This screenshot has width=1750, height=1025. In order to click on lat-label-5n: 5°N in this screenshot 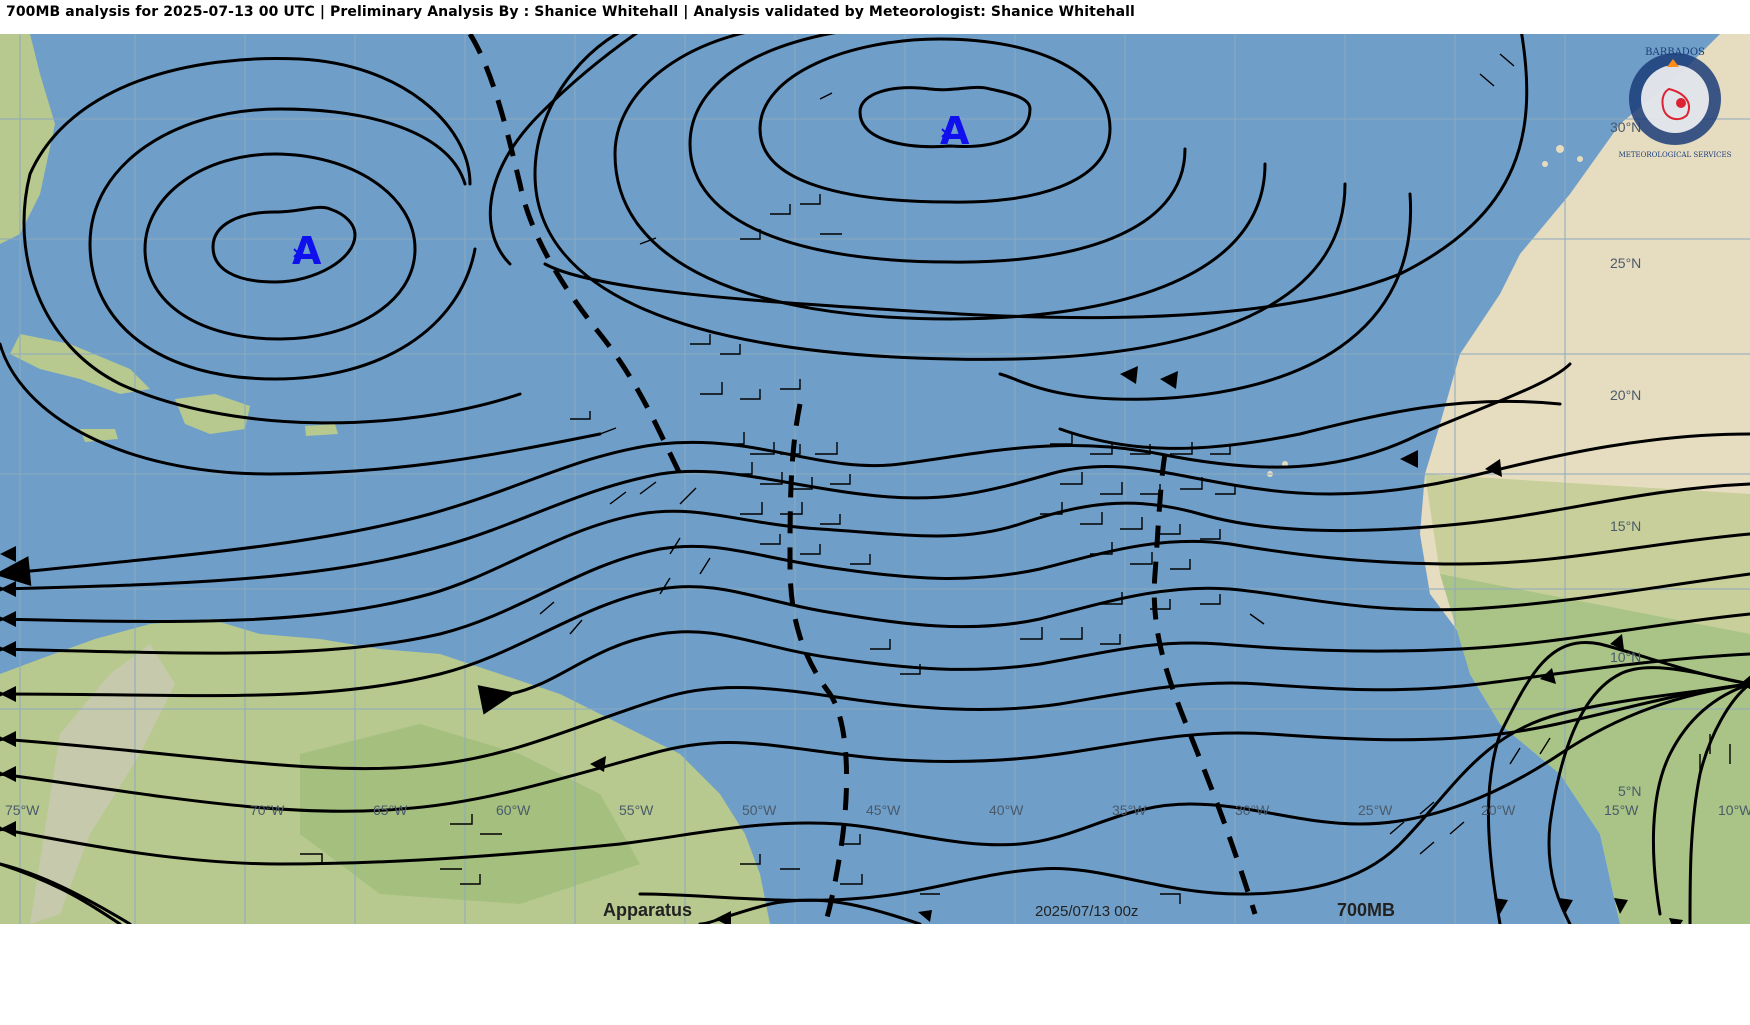, I will do `click(1630, 791)`.